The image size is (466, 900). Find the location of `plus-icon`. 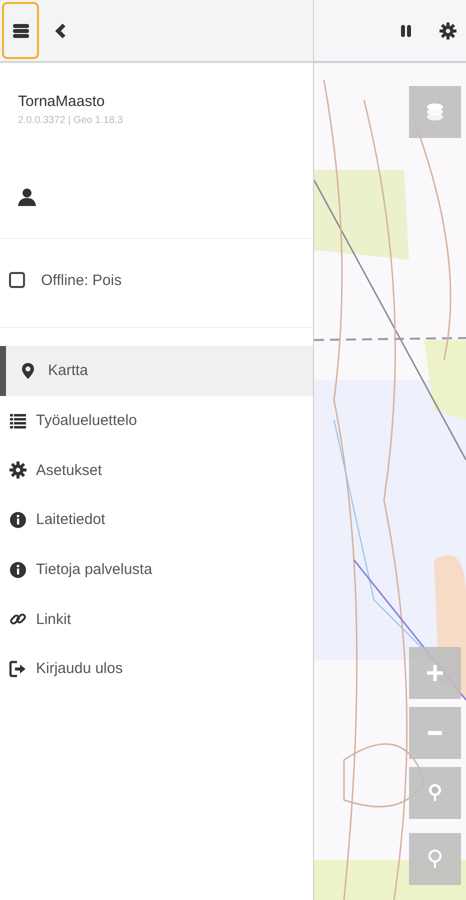

plus-icon is located at coordinates (435, 673).